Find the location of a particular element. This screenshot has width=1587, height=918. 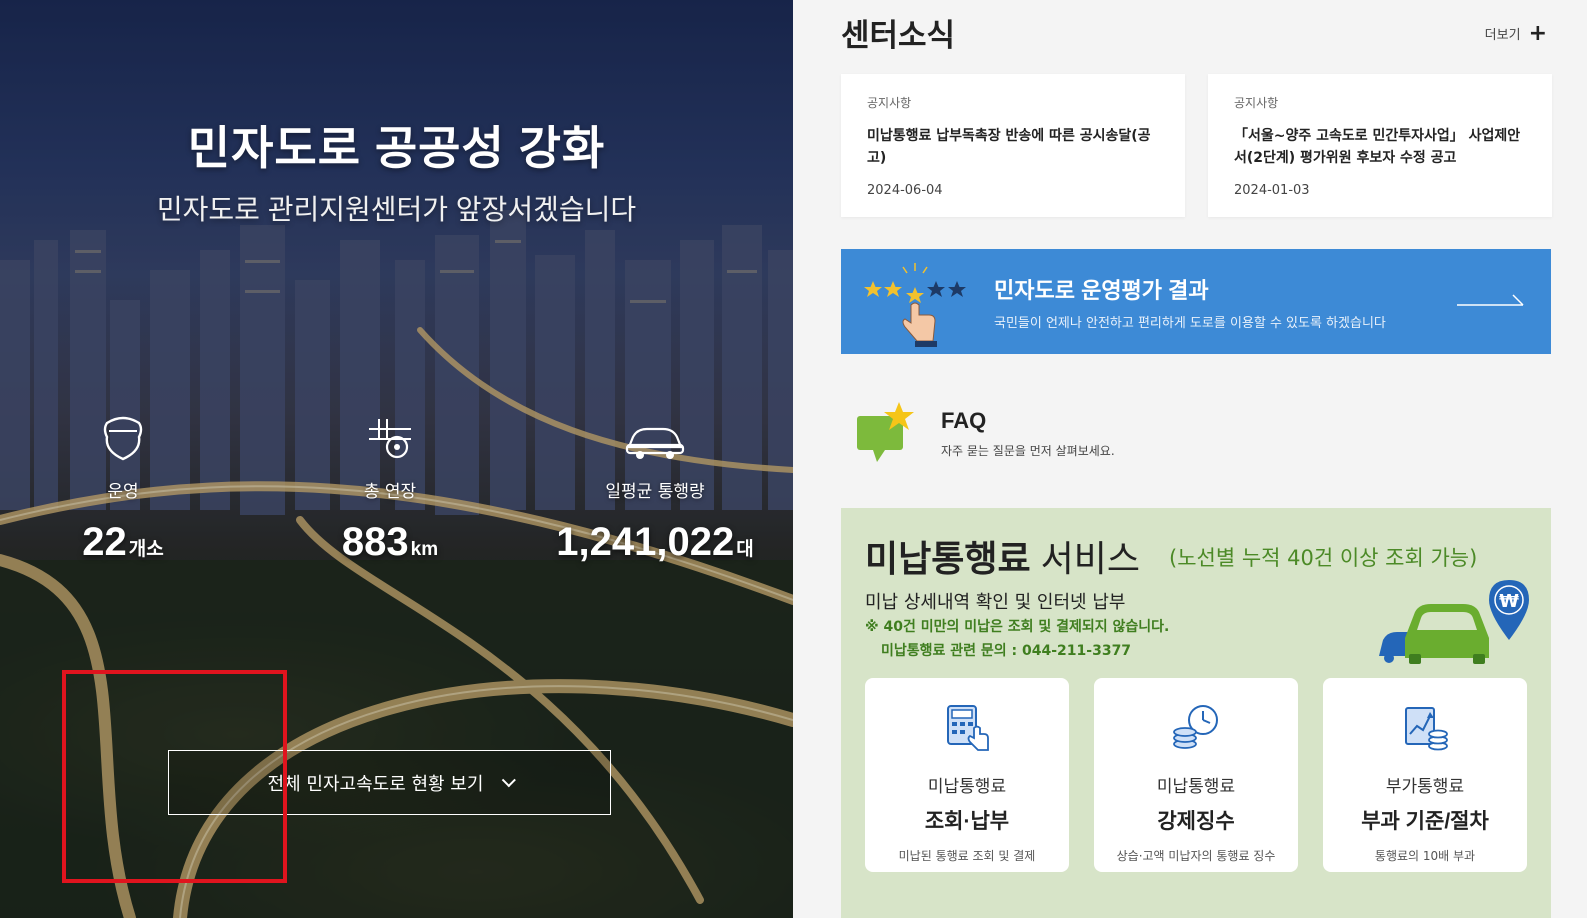

highway-shield-icon is located at coordinates (123, 433).